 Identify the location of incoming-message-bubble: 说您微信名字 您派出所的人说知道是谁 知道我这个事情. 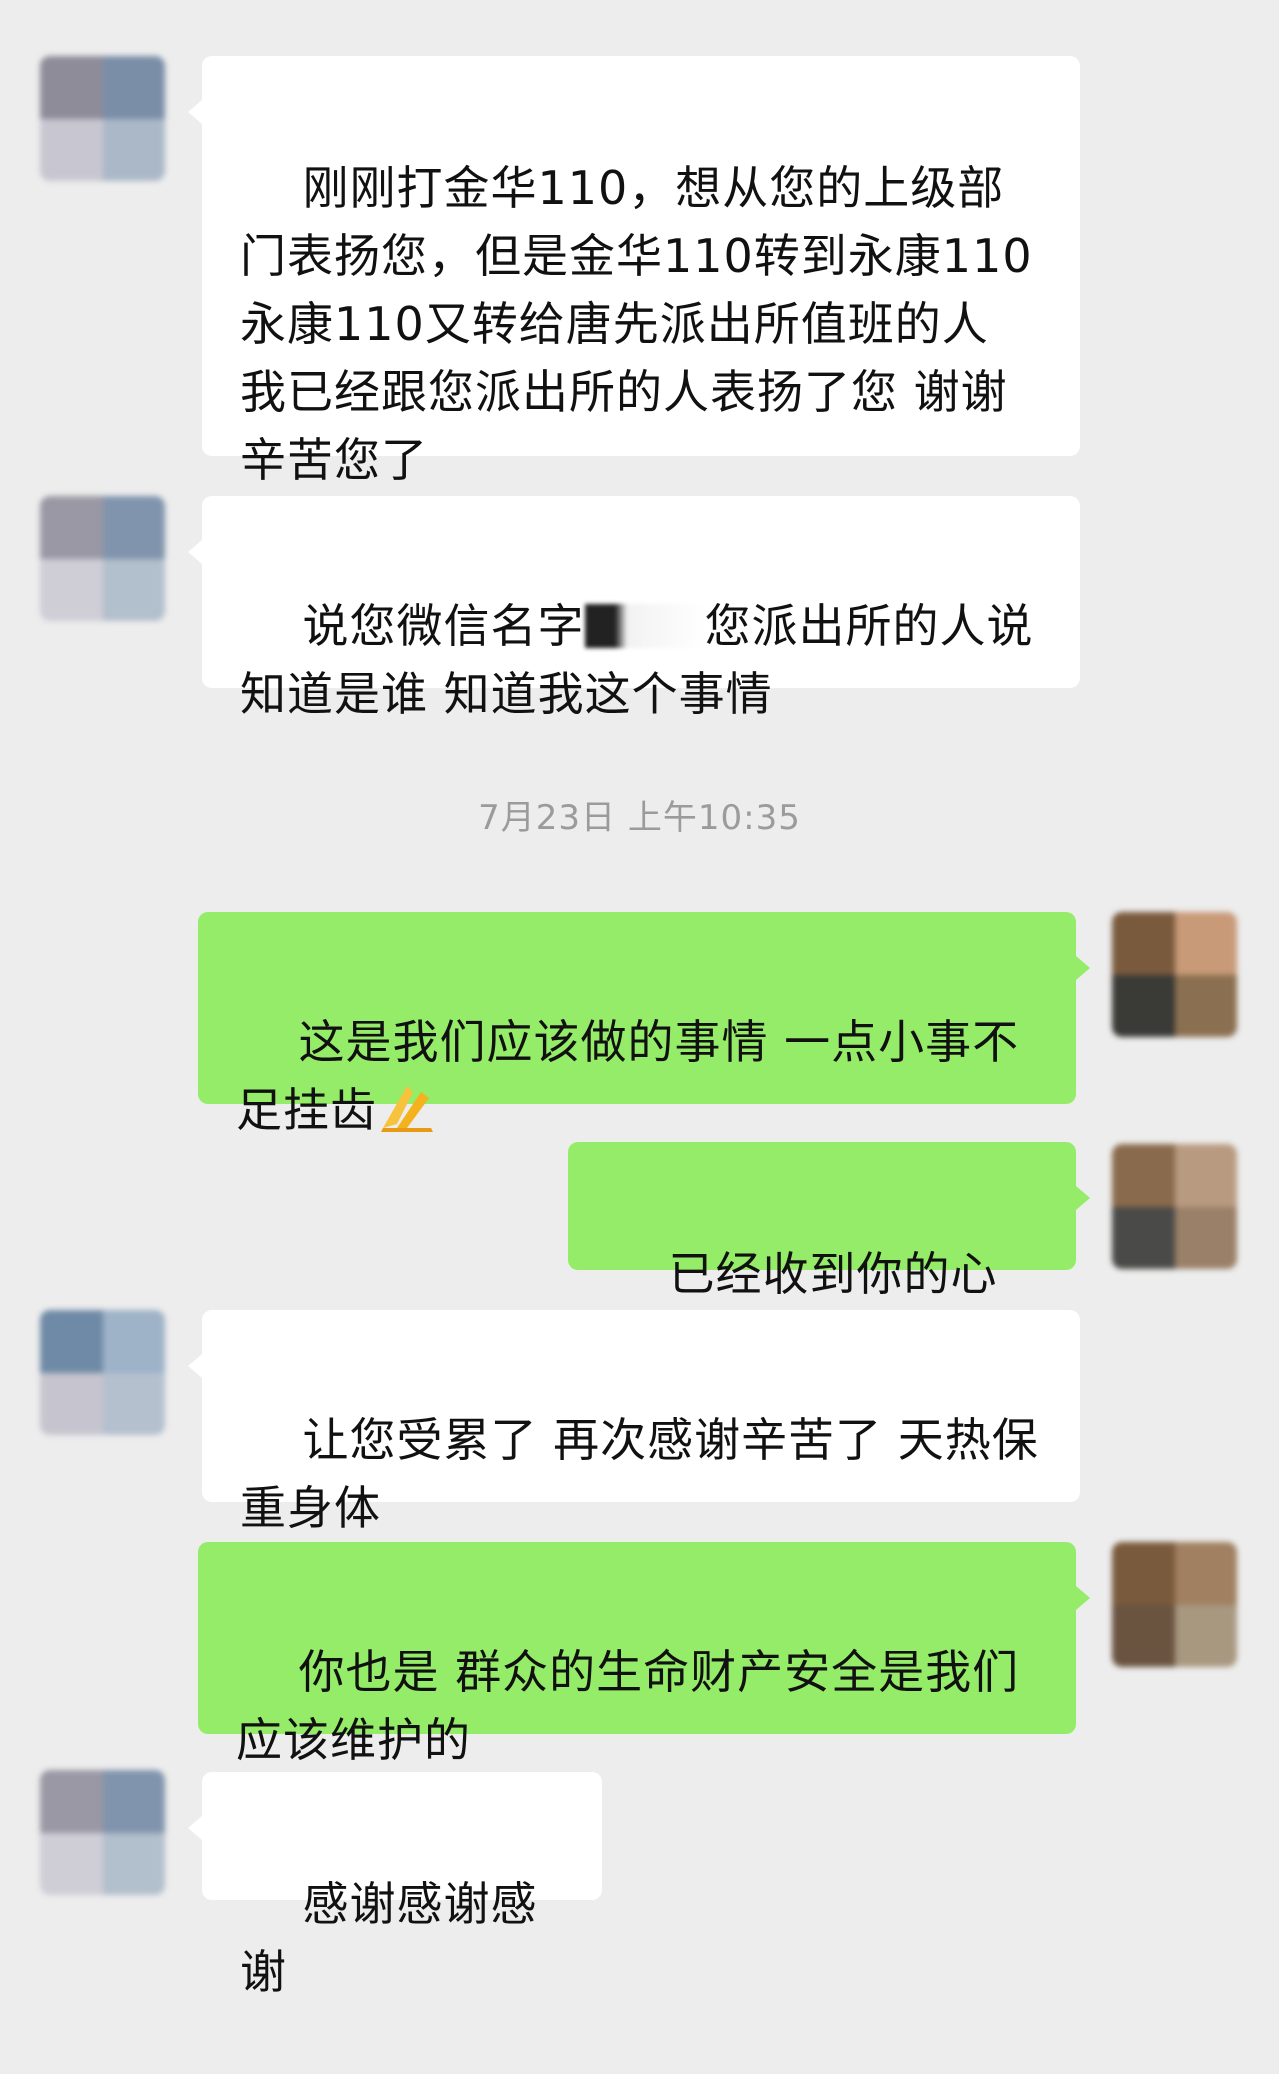
(634, 608).